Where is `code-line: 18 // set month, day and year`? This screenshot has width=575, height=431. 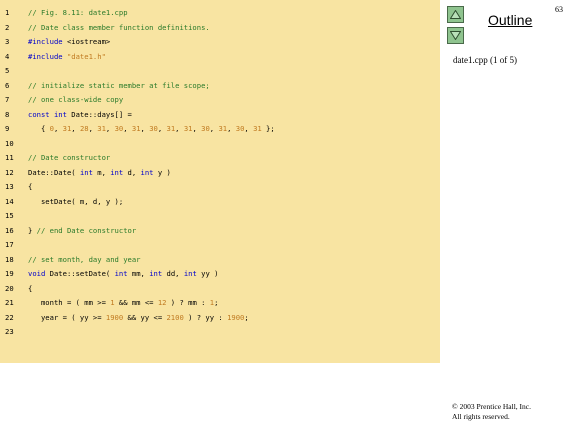 code-line: 18 // set month, day and year is located at coordinates (220, 260).